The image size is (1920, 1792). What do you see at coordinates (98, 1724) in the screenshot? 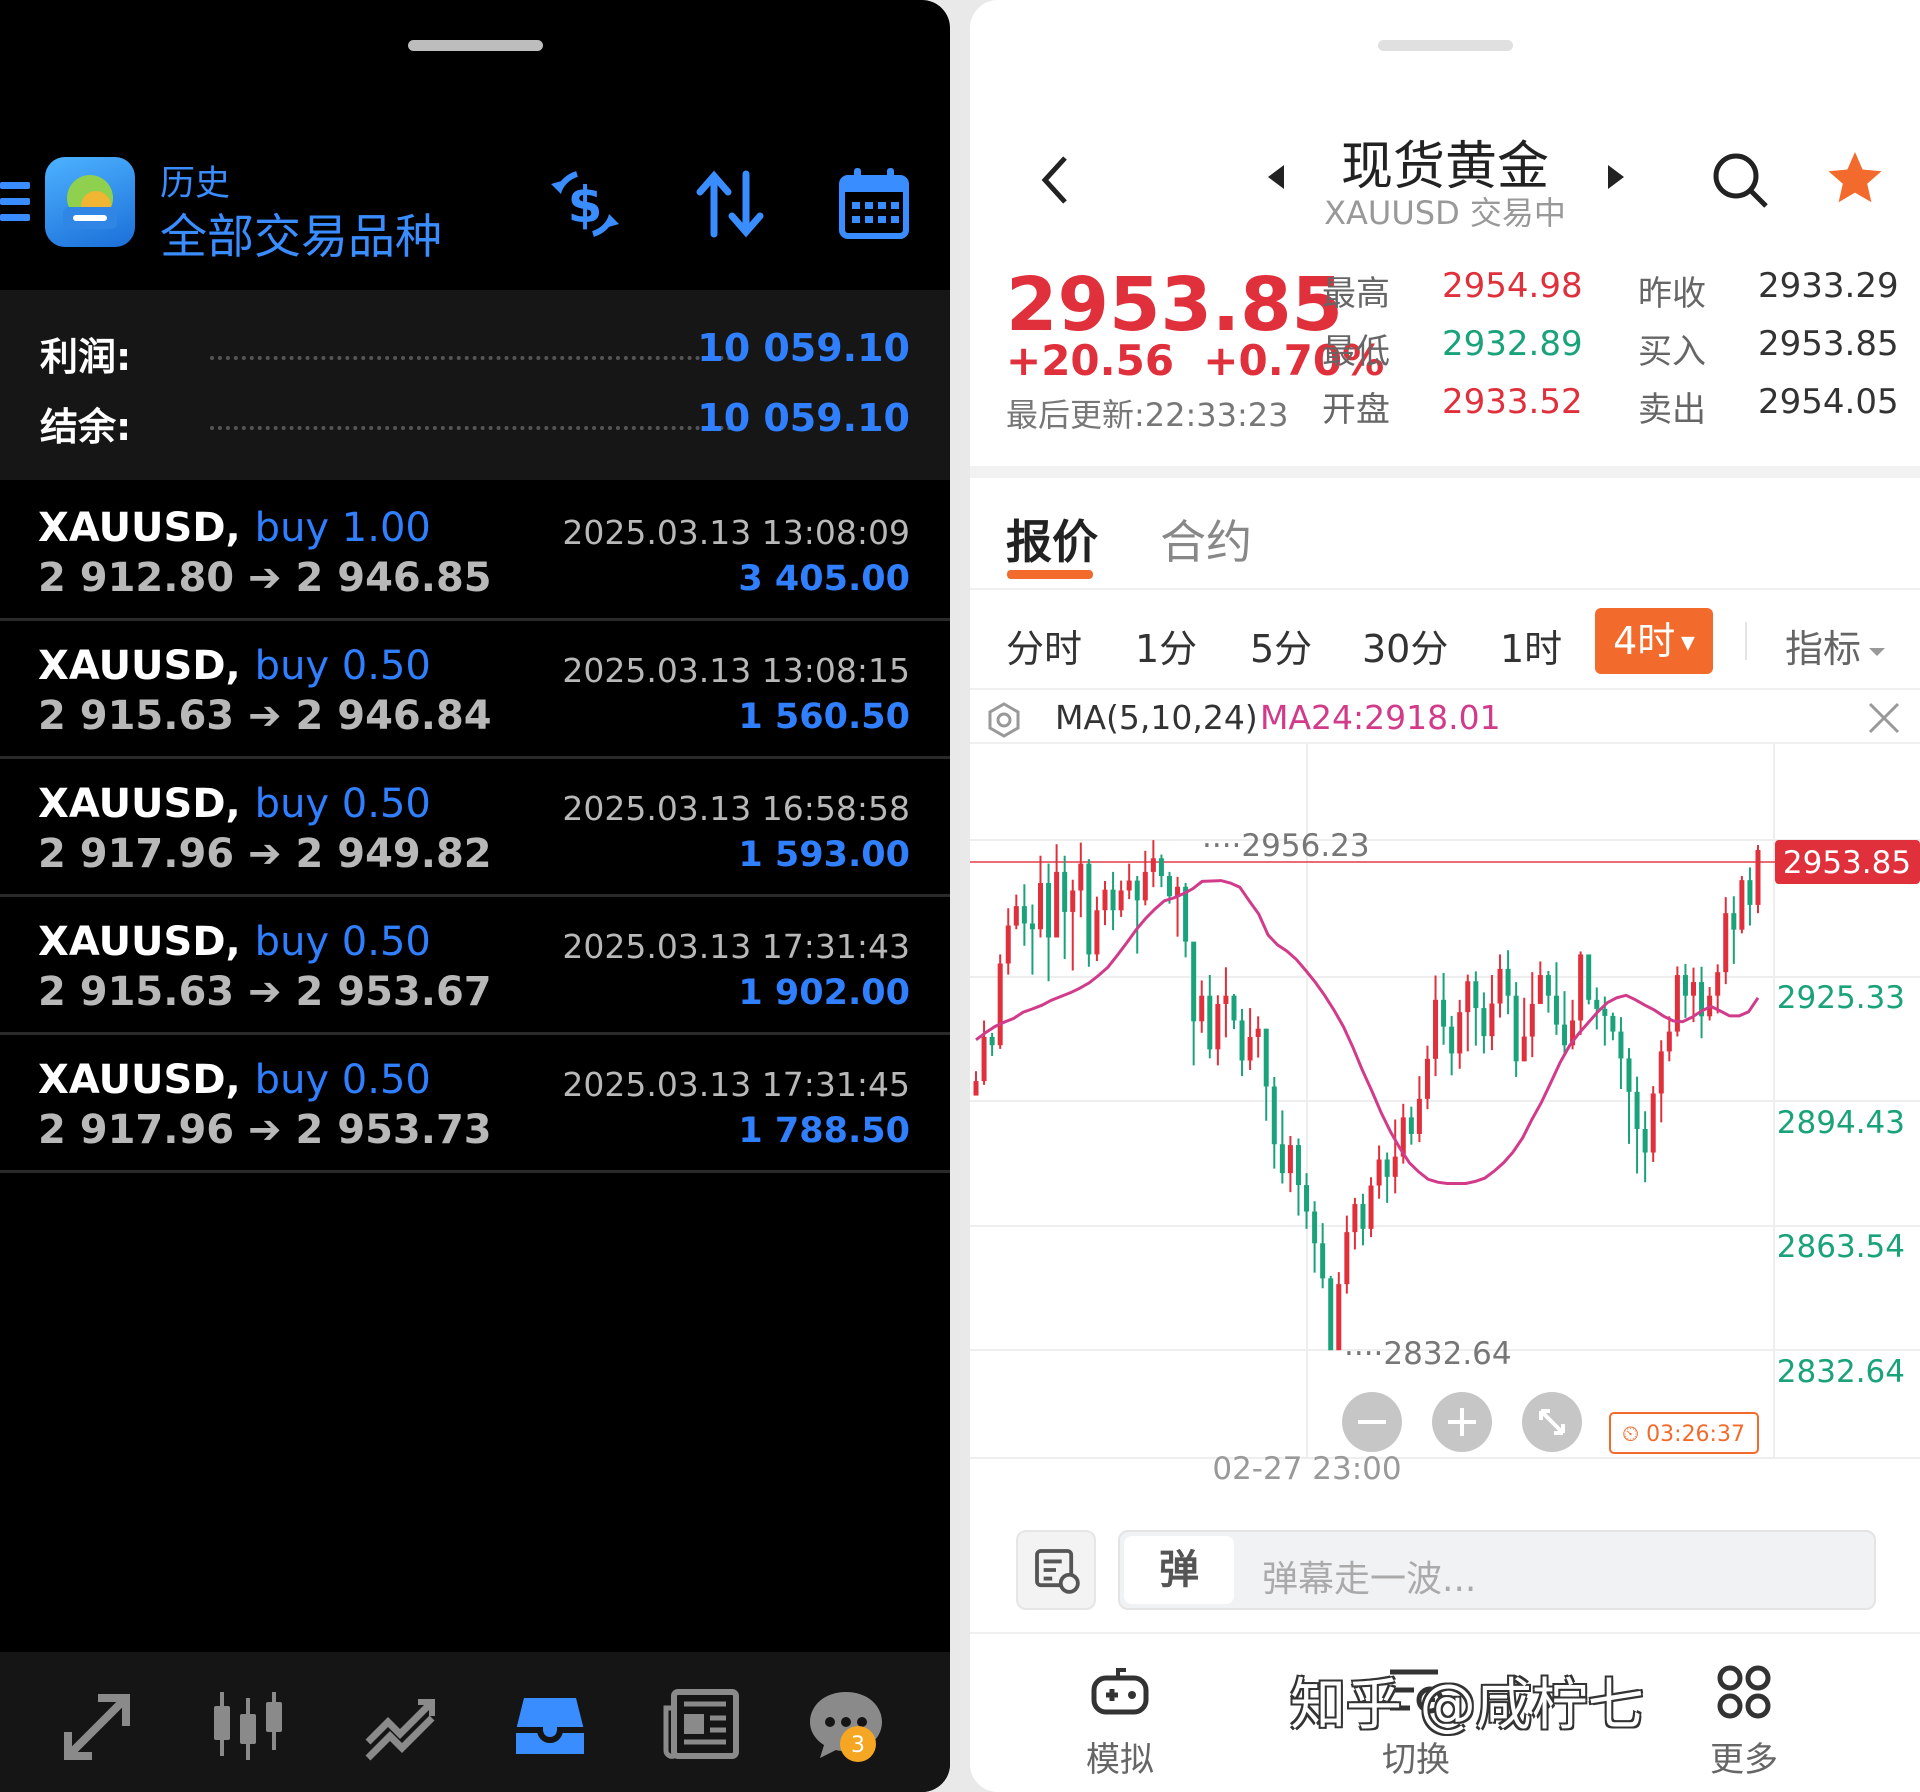
I see `quotes-icon` at bounding box center [98, 1724].